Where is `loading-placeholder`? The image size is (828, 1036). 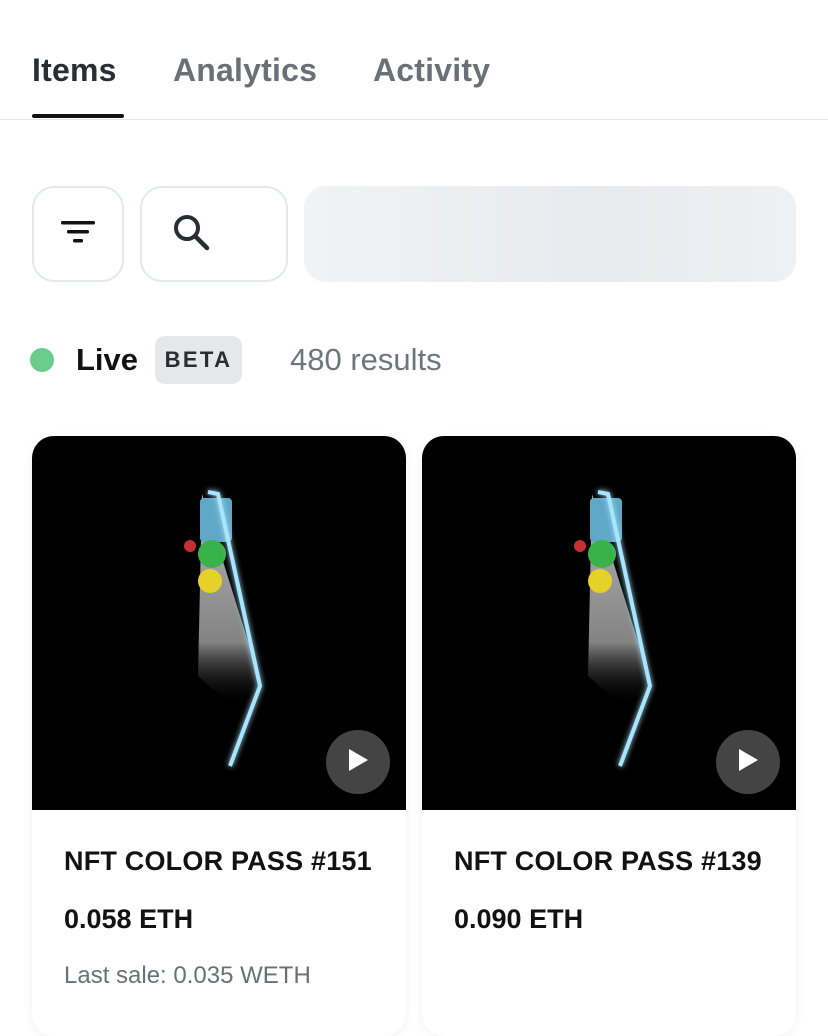 loading-placeholder is located at coordinates (550, 234).